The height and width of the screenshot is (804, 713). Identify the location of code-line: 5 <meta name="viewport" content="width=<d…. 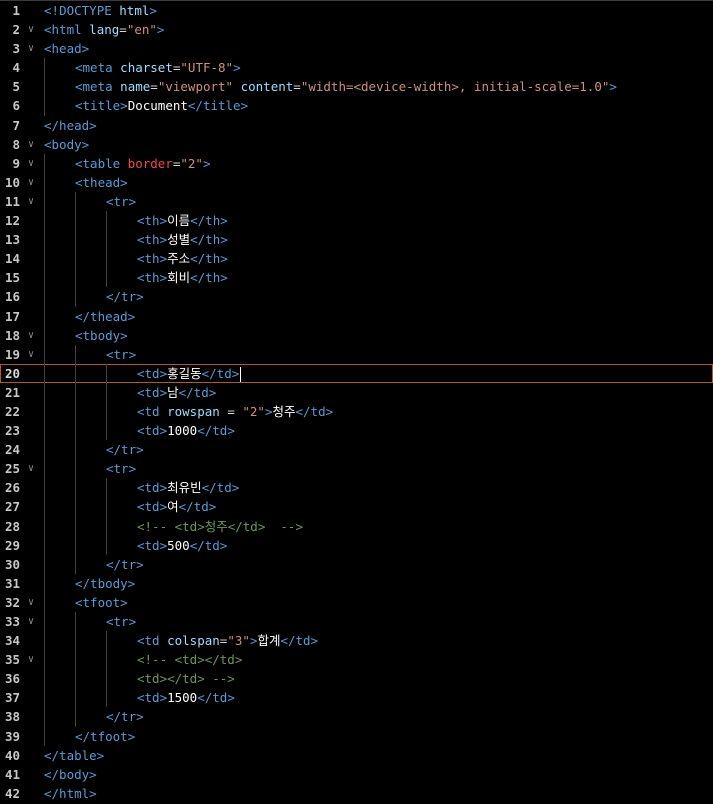
(356, 87).